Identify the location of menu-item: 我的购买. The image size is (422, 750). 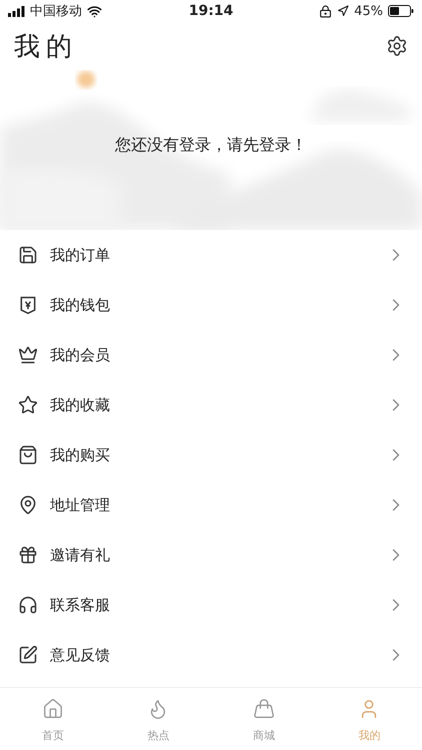
(212, 455).